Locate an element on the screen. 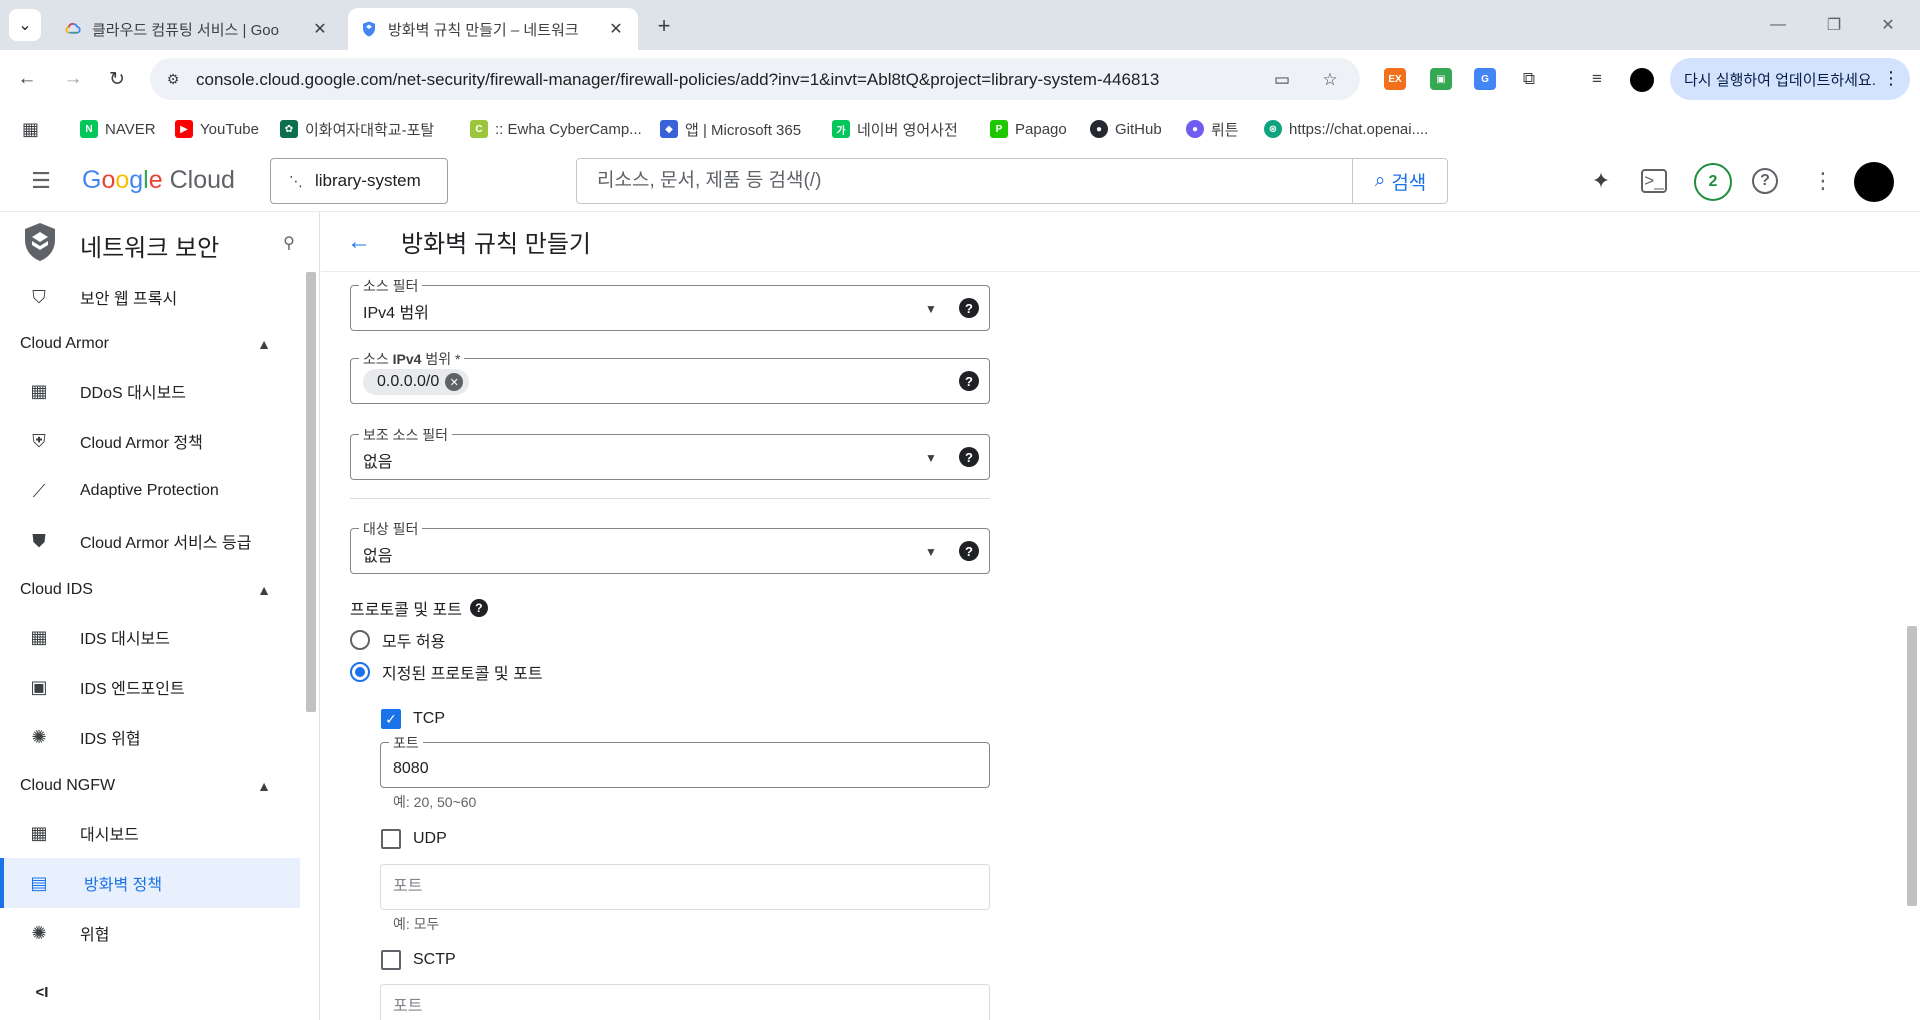 This screenshot has height=1020, width=1920. sctp-port-field is located at coordinates (685, 1002).